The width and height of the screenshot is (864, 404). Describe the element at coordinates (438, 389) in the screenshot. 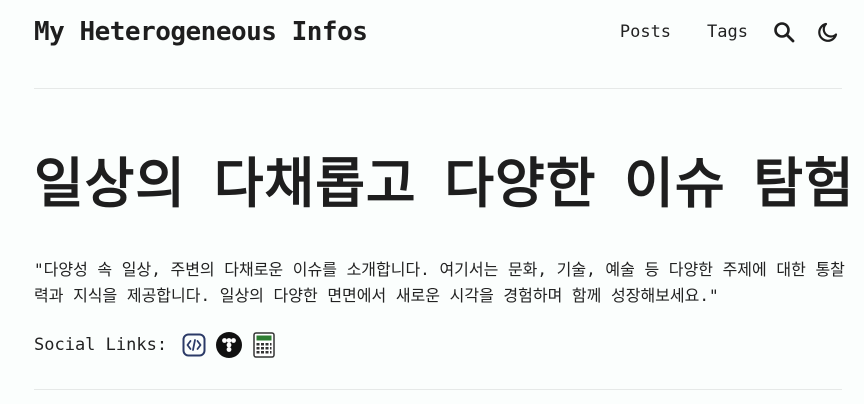

I see `content-divider` at that location.